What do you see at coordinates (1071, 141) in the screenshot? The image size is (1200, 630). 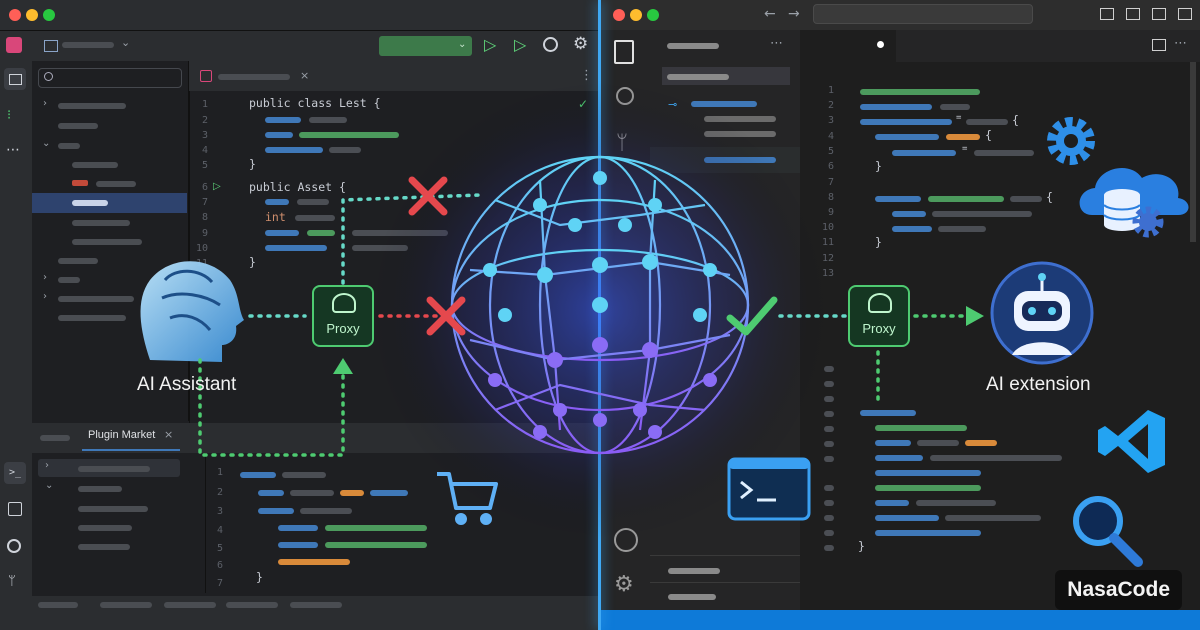 I see `gear-icon` at bounding box center [1071, 141].